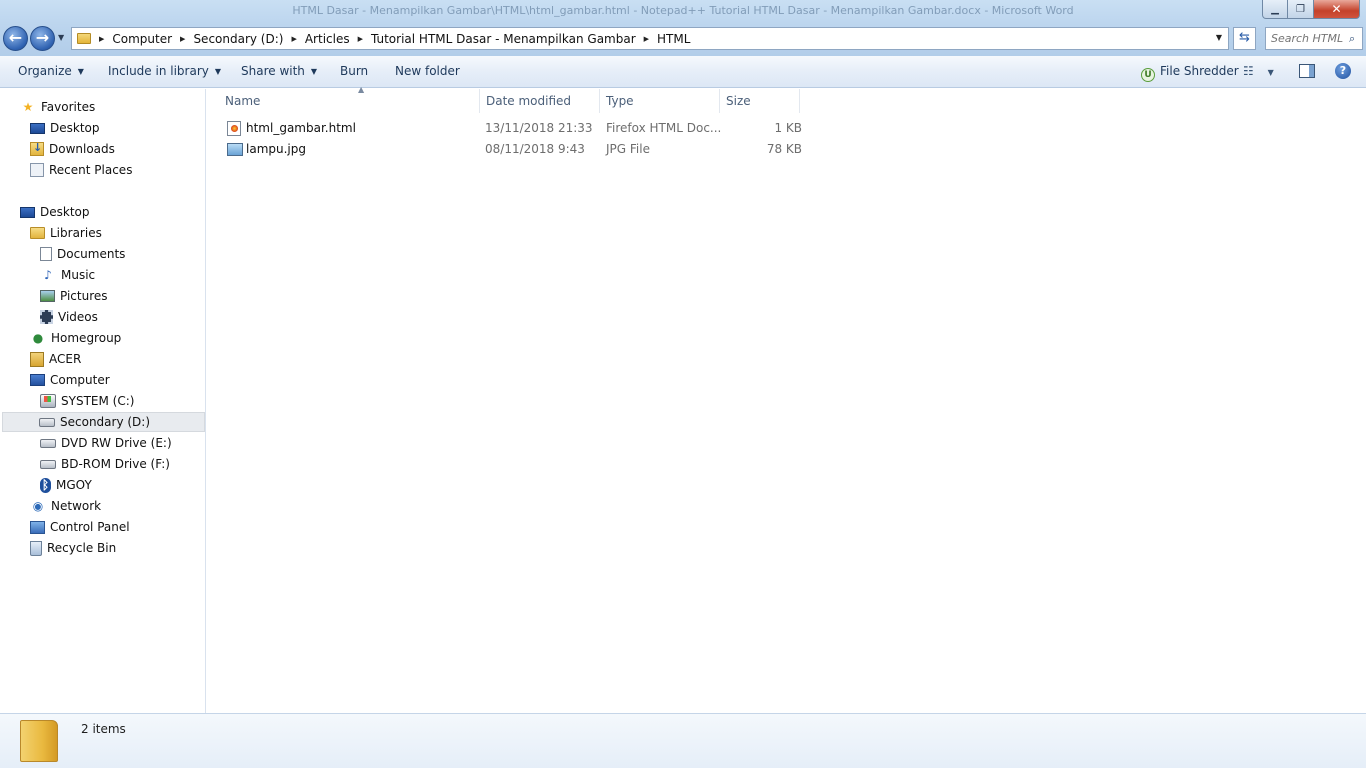 This screenshot has height=768, width=1366. What do you see at coordinates (45, 485) in the screenshot?
I see `bluetooth-icon: ᛒ` at bounding box center [45, 485].